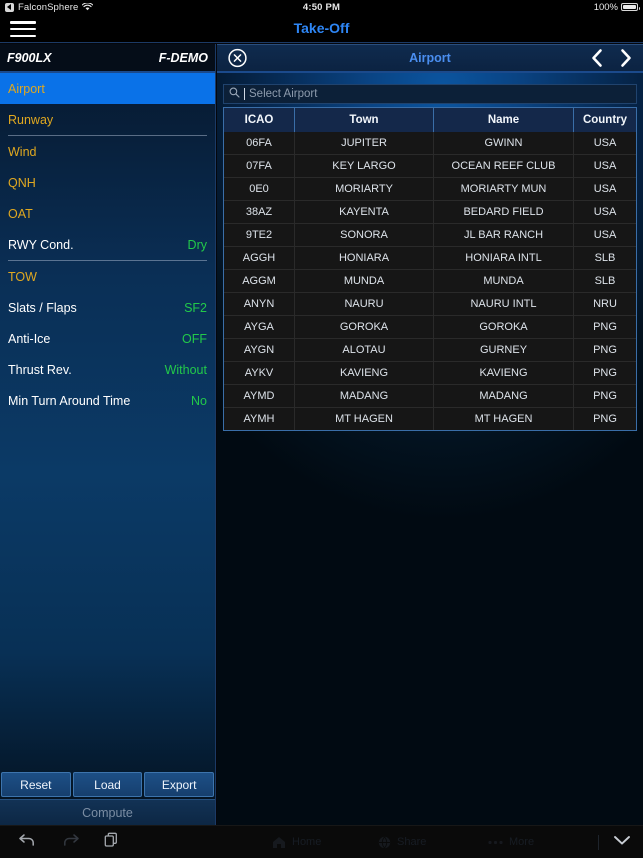 The height and width of the screenshot is (858, 643). I want to click on sidebar-item-label: Anti-Ice, so click(29, 338).